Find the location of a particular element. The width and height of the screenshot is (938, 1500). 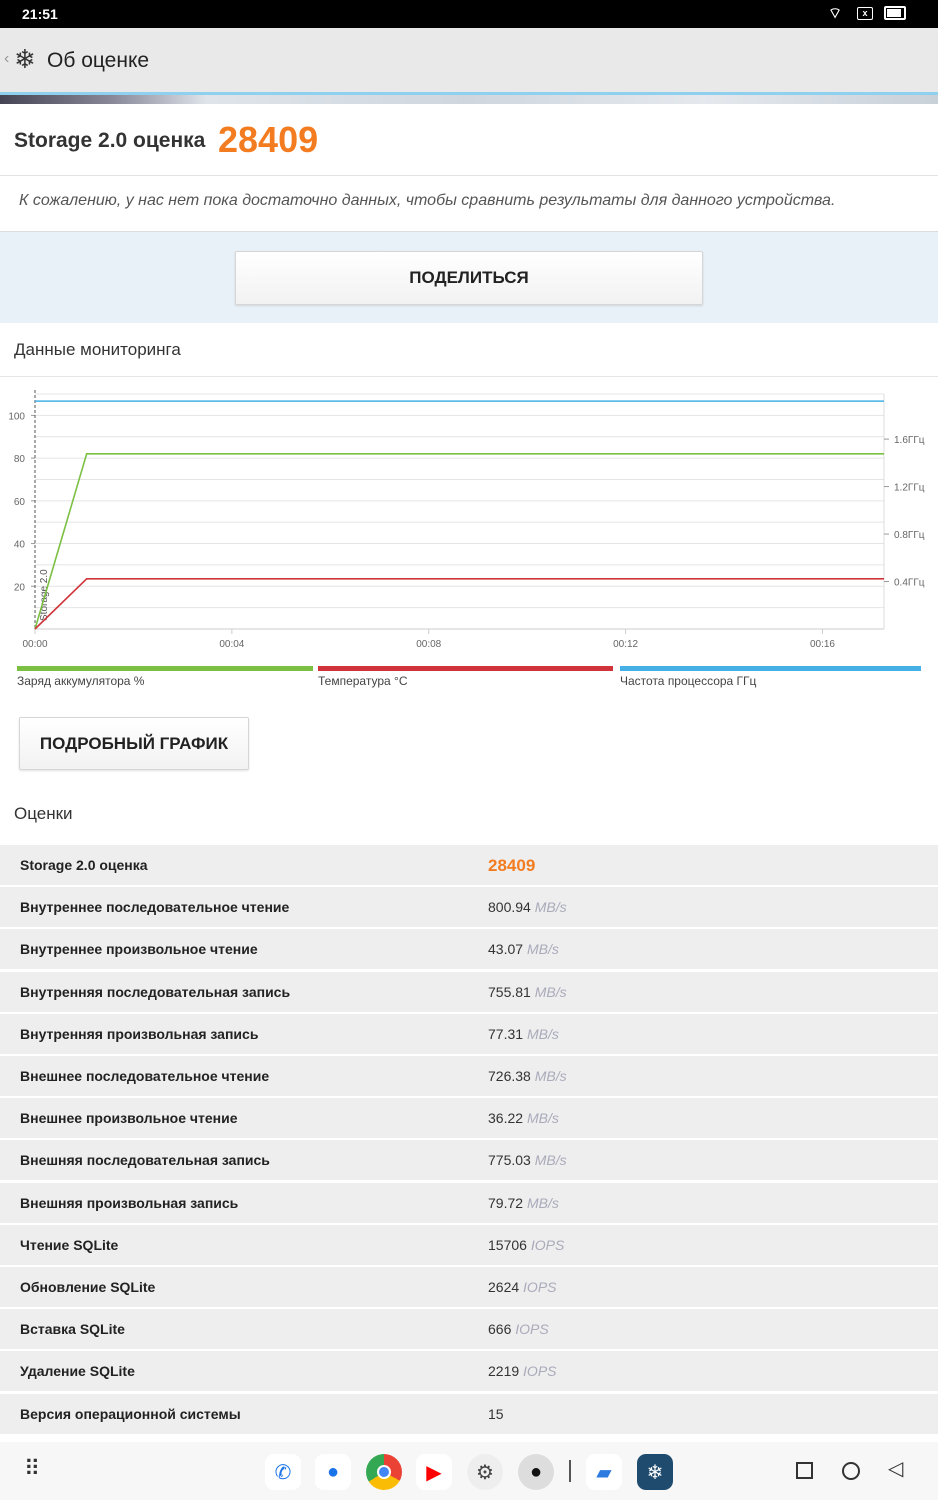

value-number: 77.31 is located at coordinates (506, 1033).